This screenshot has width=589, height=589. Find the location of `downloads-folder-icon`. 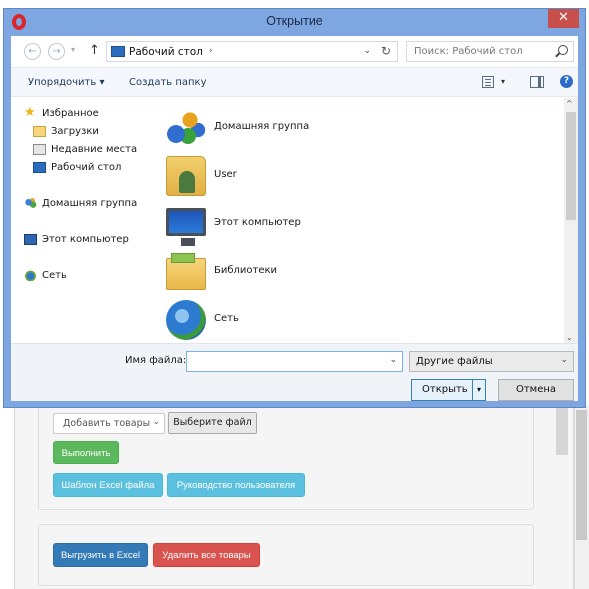

downloads-folder-icon is located at coordinates (39, 131).